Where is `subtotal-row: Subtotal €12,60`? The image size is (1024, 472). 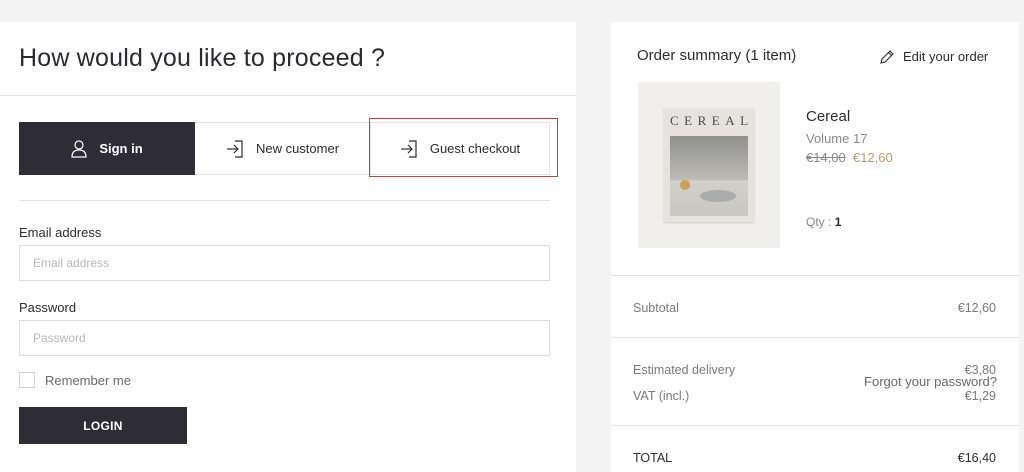 subtotal-row: Subtotal €12,60 is located at coordinates (814, 308).